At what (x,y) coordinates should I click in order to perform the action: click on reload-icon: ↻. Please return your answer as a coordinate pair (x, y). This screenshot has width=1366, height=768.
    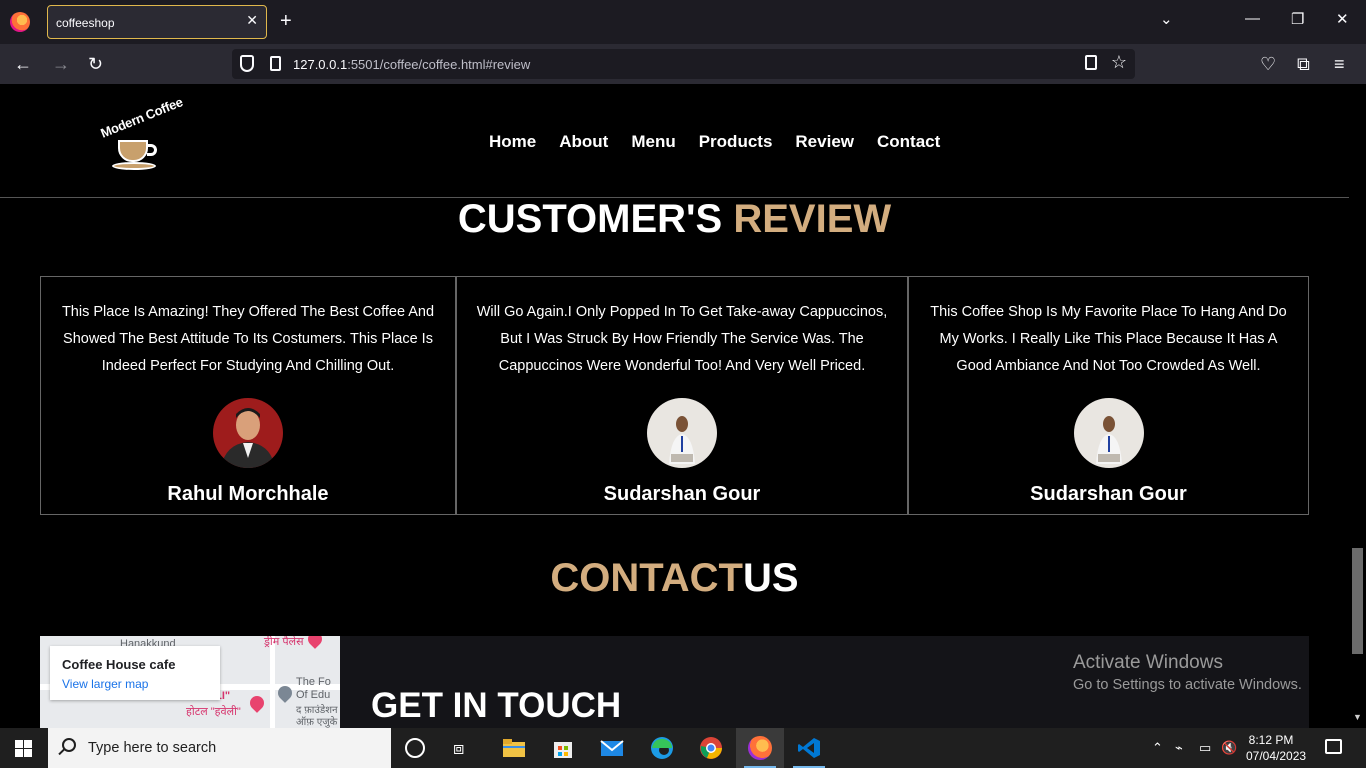
    Looking at the image, I should click on (95, 64).